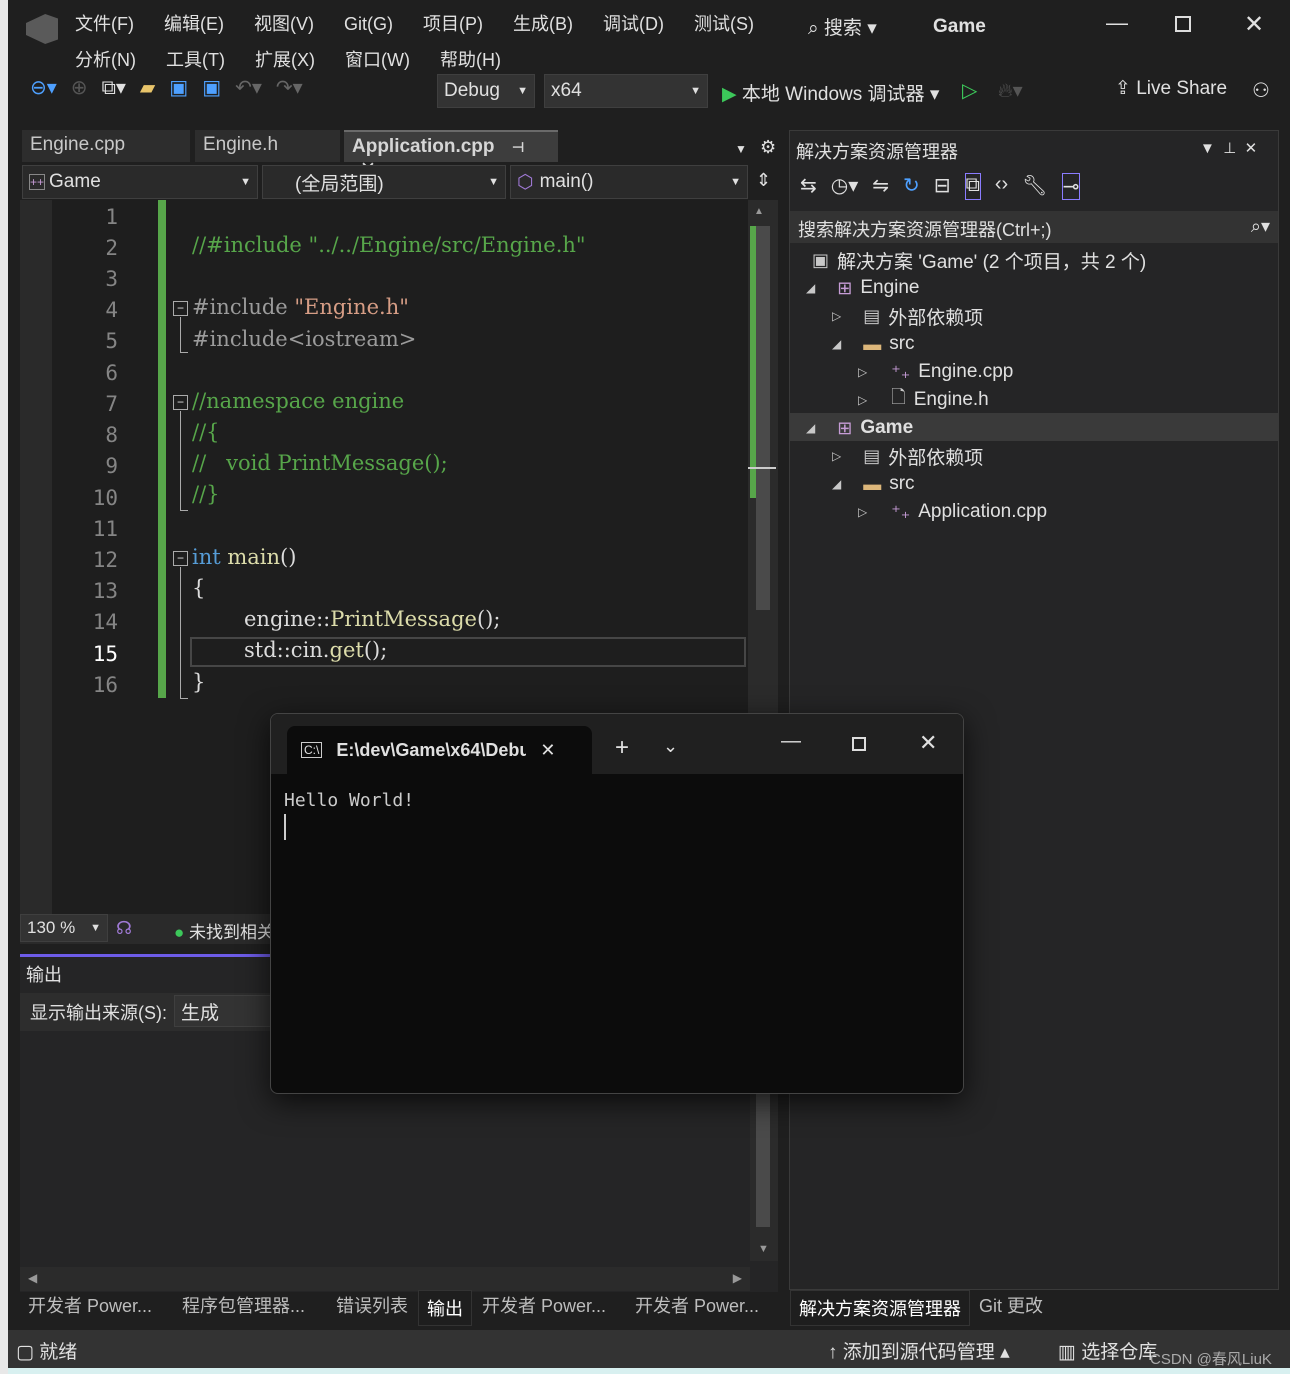 The image size is (1290, 1374). Describe the element at coordinates (222, 930) in the screenshot. I see `issues-status: ● 未找到相关问题` at that location.